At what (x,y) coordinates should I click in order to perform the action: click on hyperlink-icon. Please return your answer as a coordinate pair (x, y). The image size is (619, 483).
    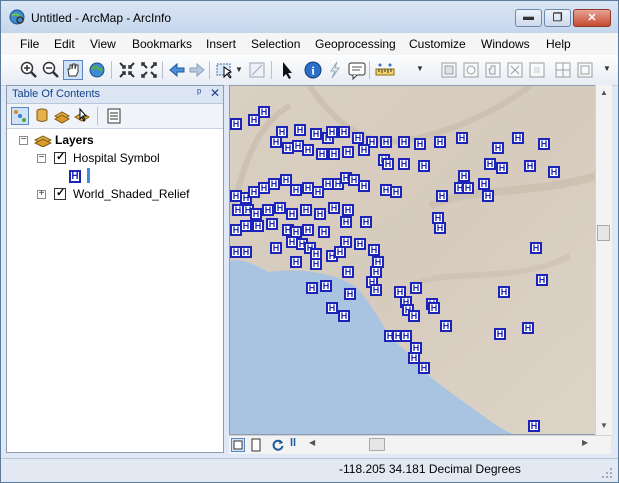
    Looking at the image, I should click on (335, 70).